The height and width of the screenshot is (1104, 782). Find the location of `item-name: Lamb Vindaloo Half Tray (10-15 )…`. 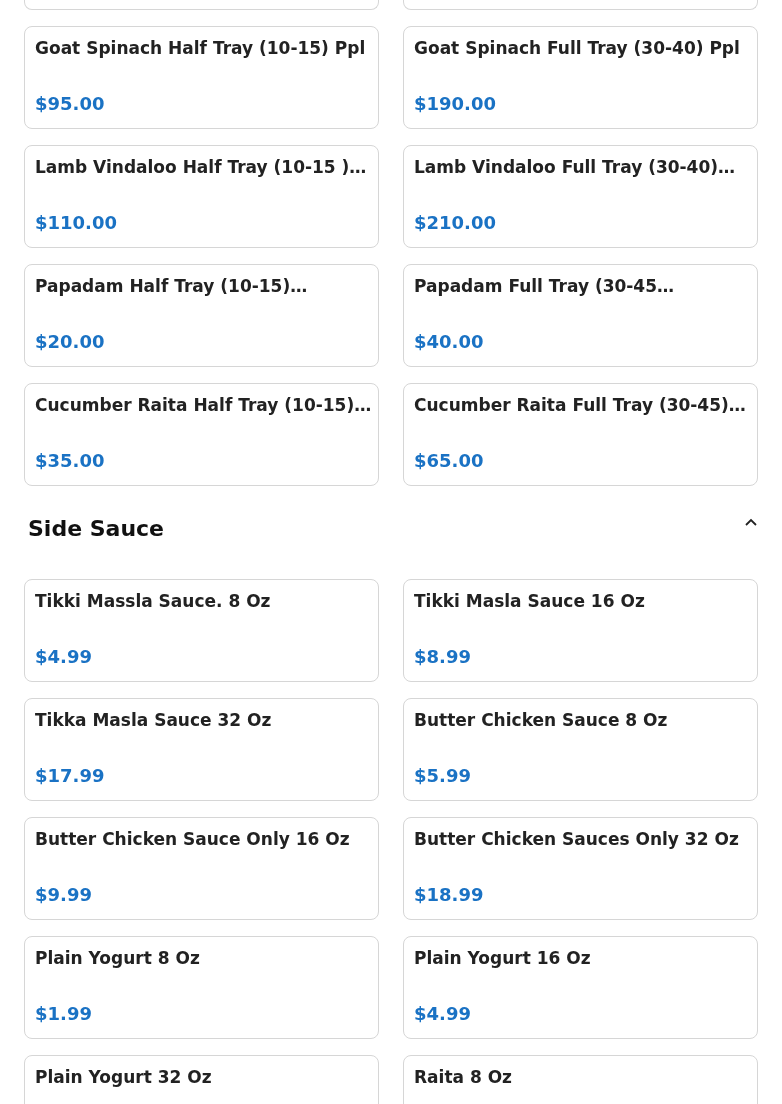

item-name: Lamb Vindaloo Half Tray (10-15 )… is located at coordinates (201, 167).